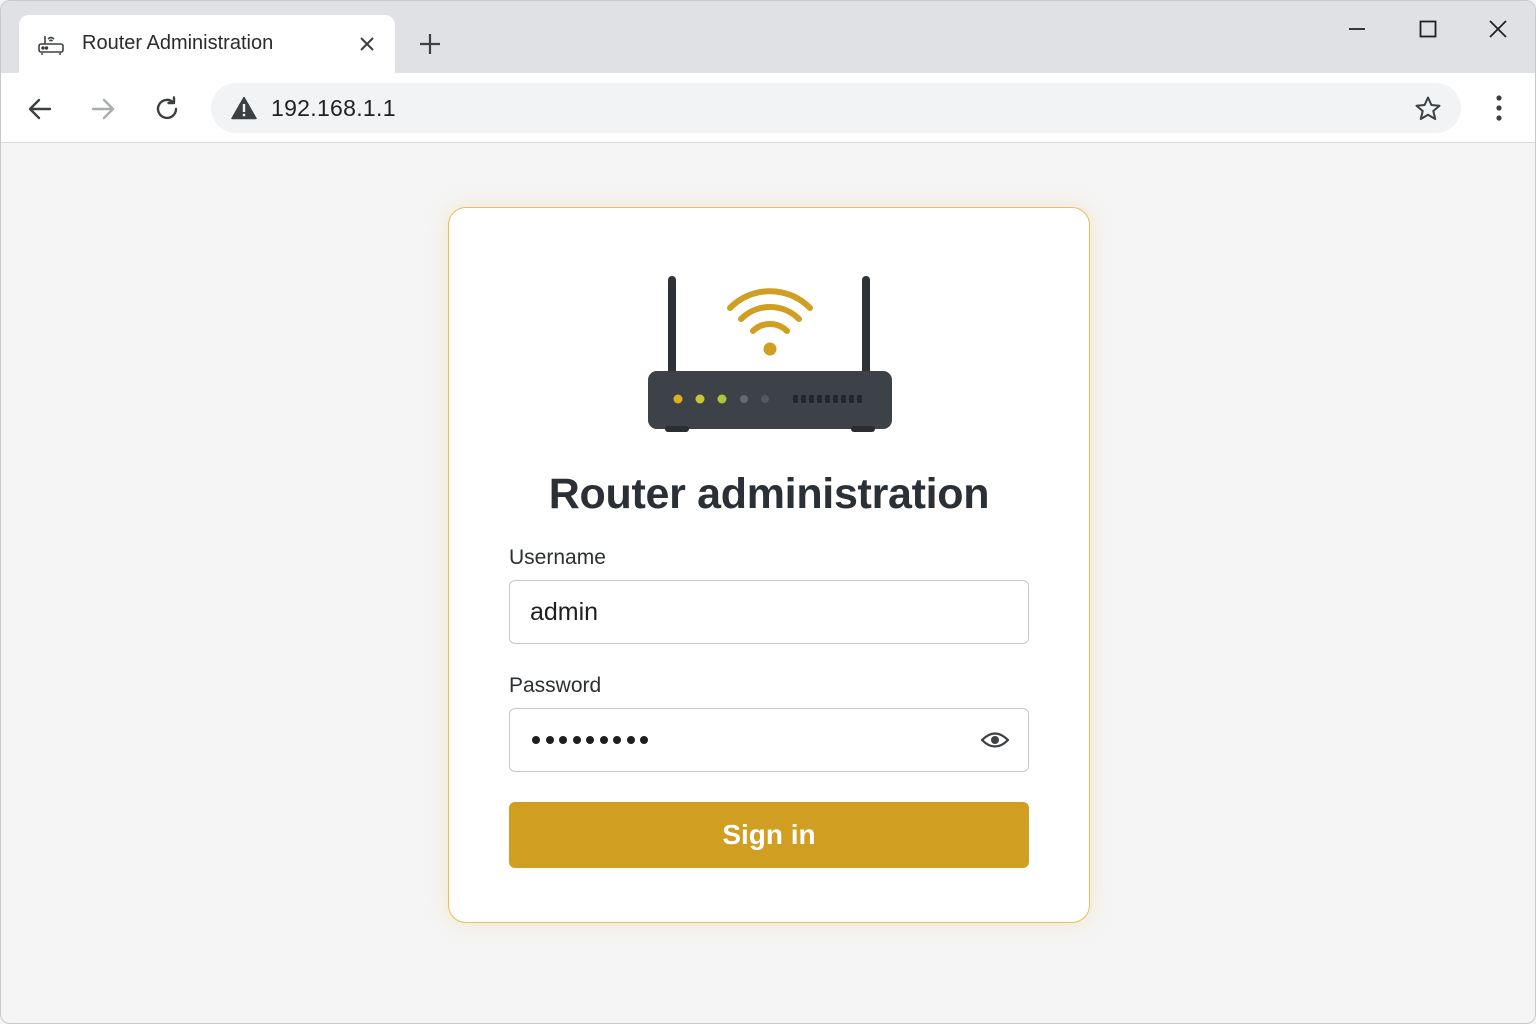 The height and width of the screenshot is (1024, 1536). Describe the element at coordinates (770, 357) in the screenshot. I see `wifi-router-icon` at that location.